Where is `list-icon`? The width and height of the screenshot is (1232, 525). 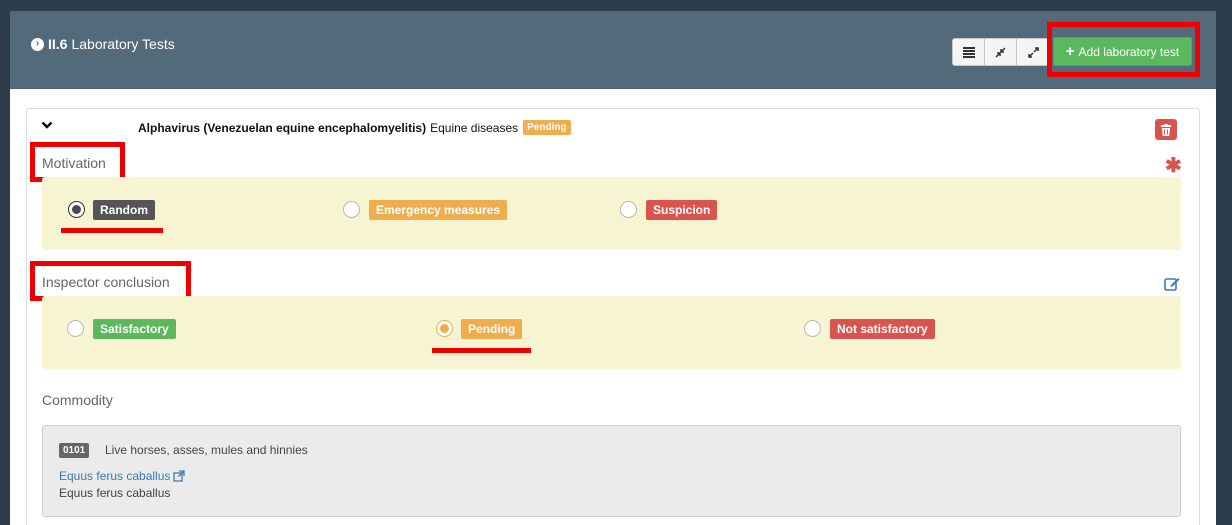
list-icon is located at coordinates (968, 52).